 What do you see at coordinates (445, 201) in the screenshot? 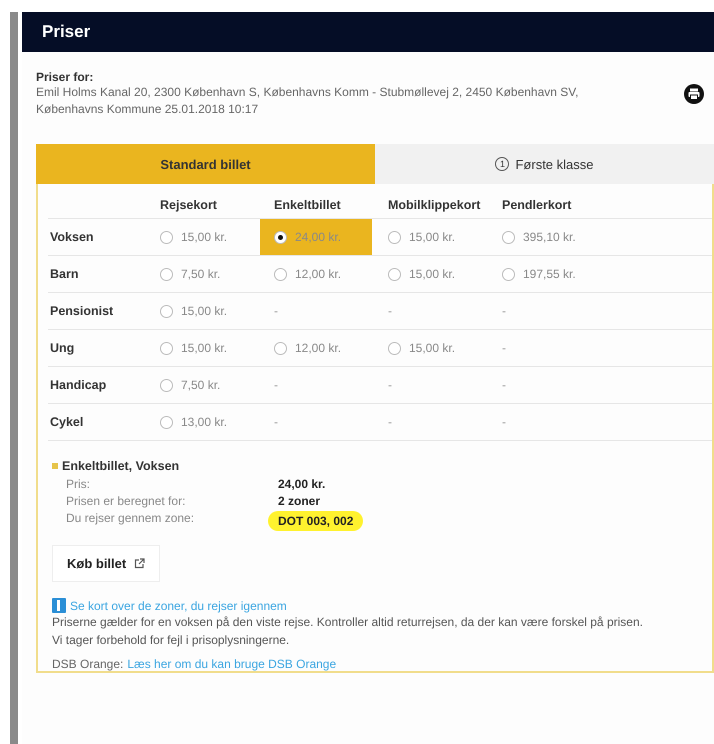
I see `column-header: Mobilklippekort` at bounding box center [445, 201].